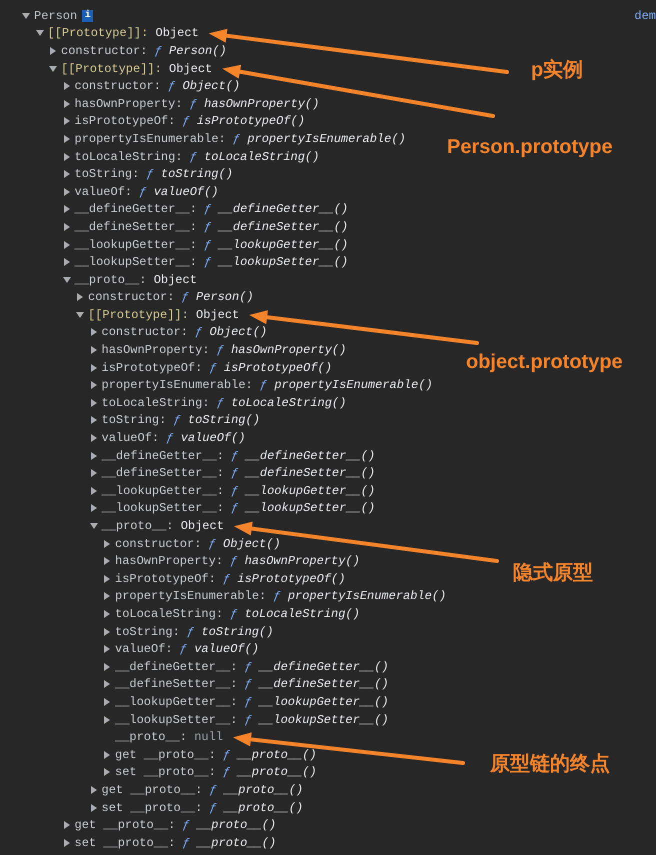 Image resolution: width=656 pixels, height=855 pixels. What do you see at coordinates (125, 843) in the screenshot?
I see `property-key: set __proto__:` at bounding box center [125, 843].